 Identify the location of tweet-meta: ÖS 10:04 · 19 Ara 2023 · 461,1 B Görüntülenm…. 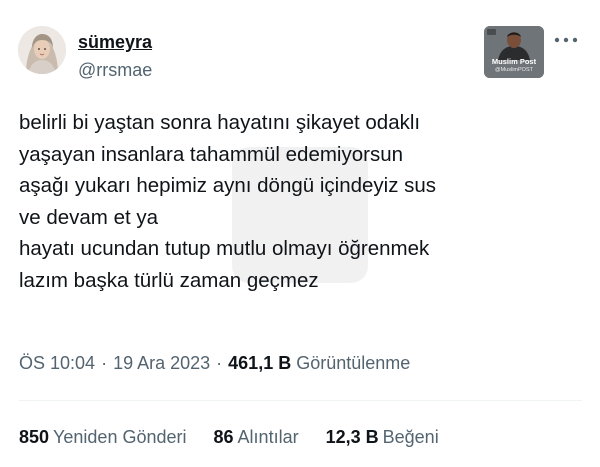
(214, 363).